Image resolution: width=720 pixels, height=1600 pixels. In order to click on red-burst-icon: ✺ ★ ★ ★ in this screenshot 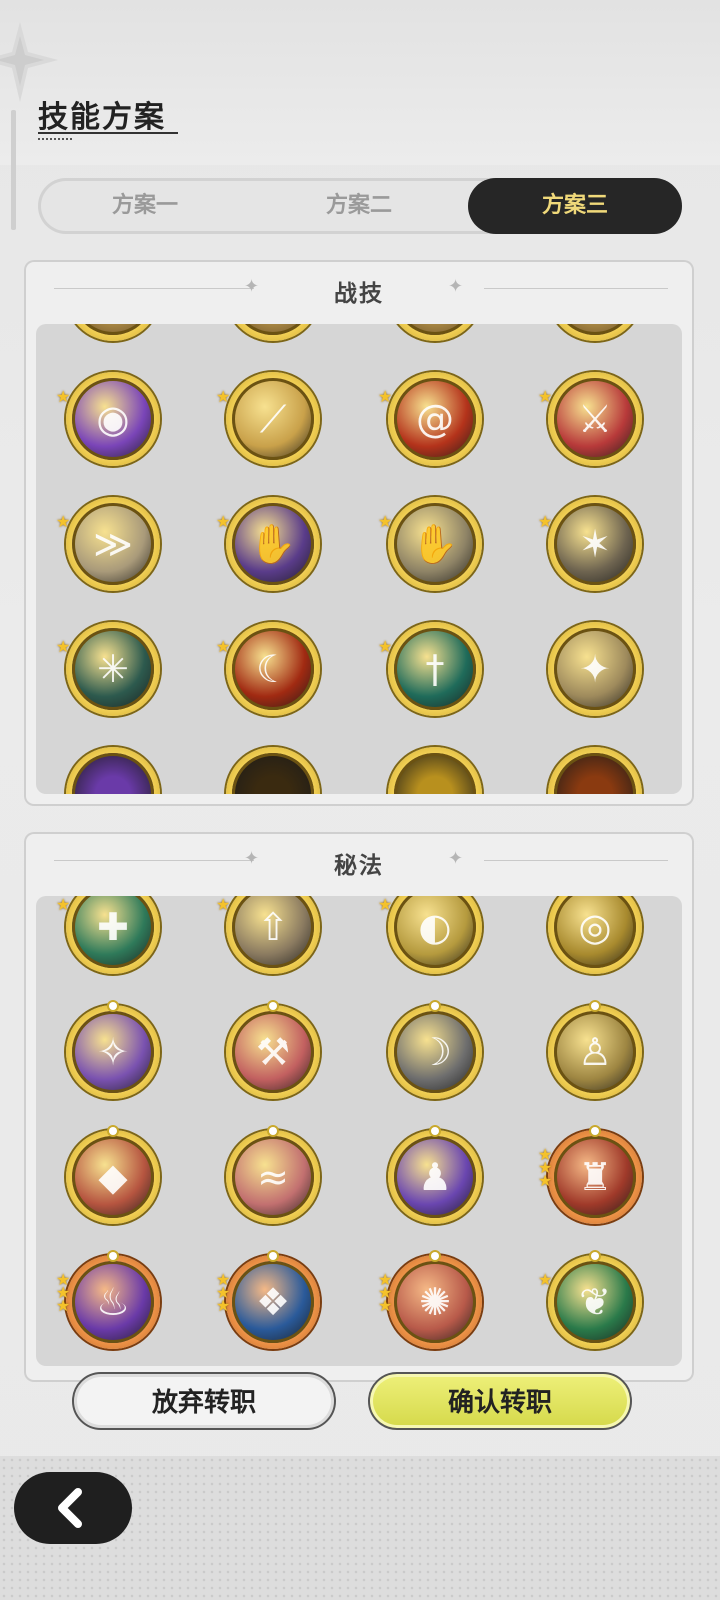, I will do `click(430, 1300)`.